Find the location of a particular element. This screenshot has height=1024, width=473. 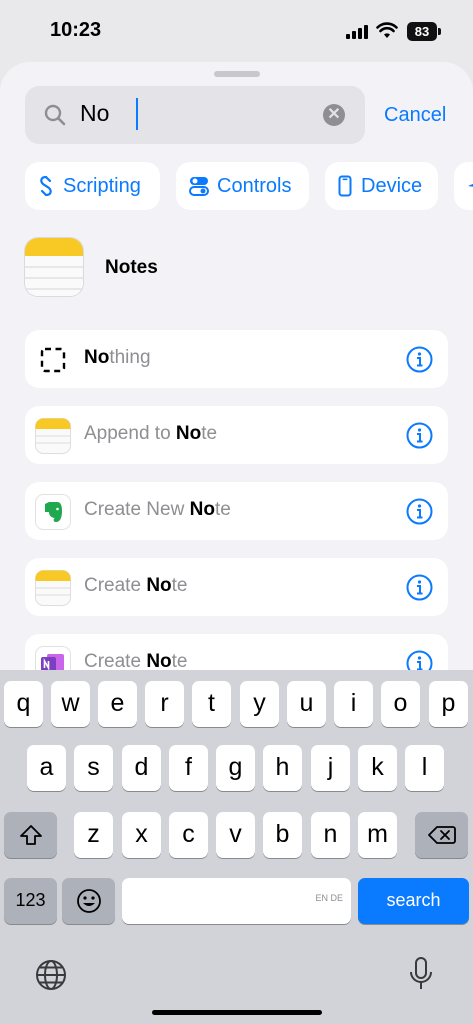

key-d: d is located at coordinates (141, 768).